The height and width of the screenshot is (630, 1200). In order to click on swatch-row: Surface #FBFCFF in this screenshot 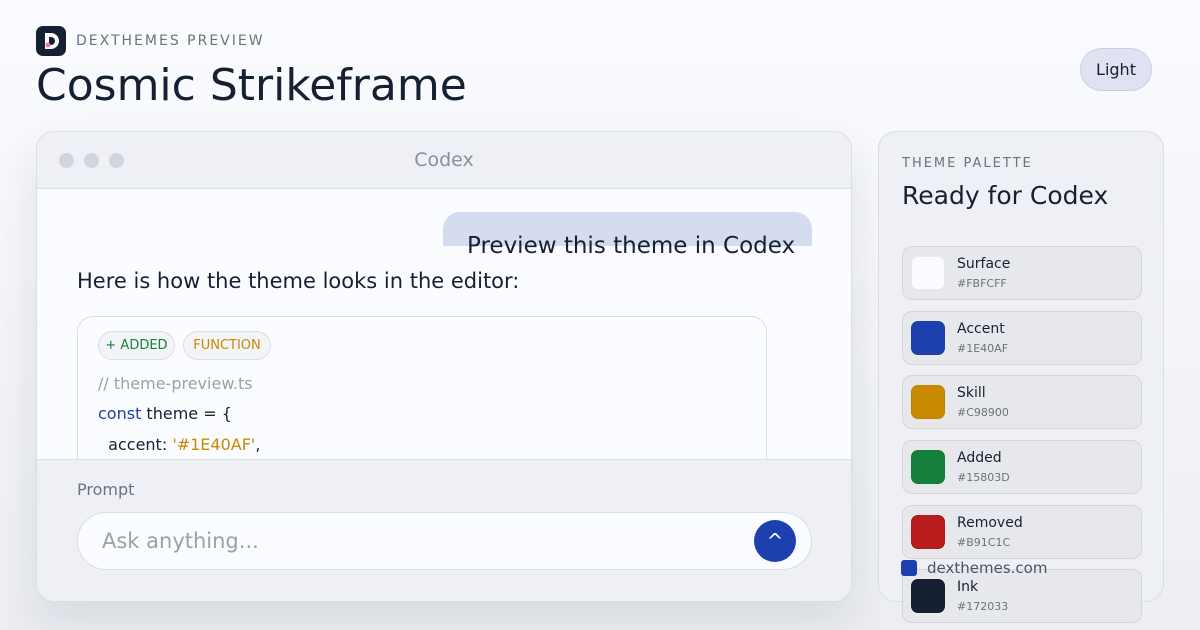, I will do `click(1022, 273)`.